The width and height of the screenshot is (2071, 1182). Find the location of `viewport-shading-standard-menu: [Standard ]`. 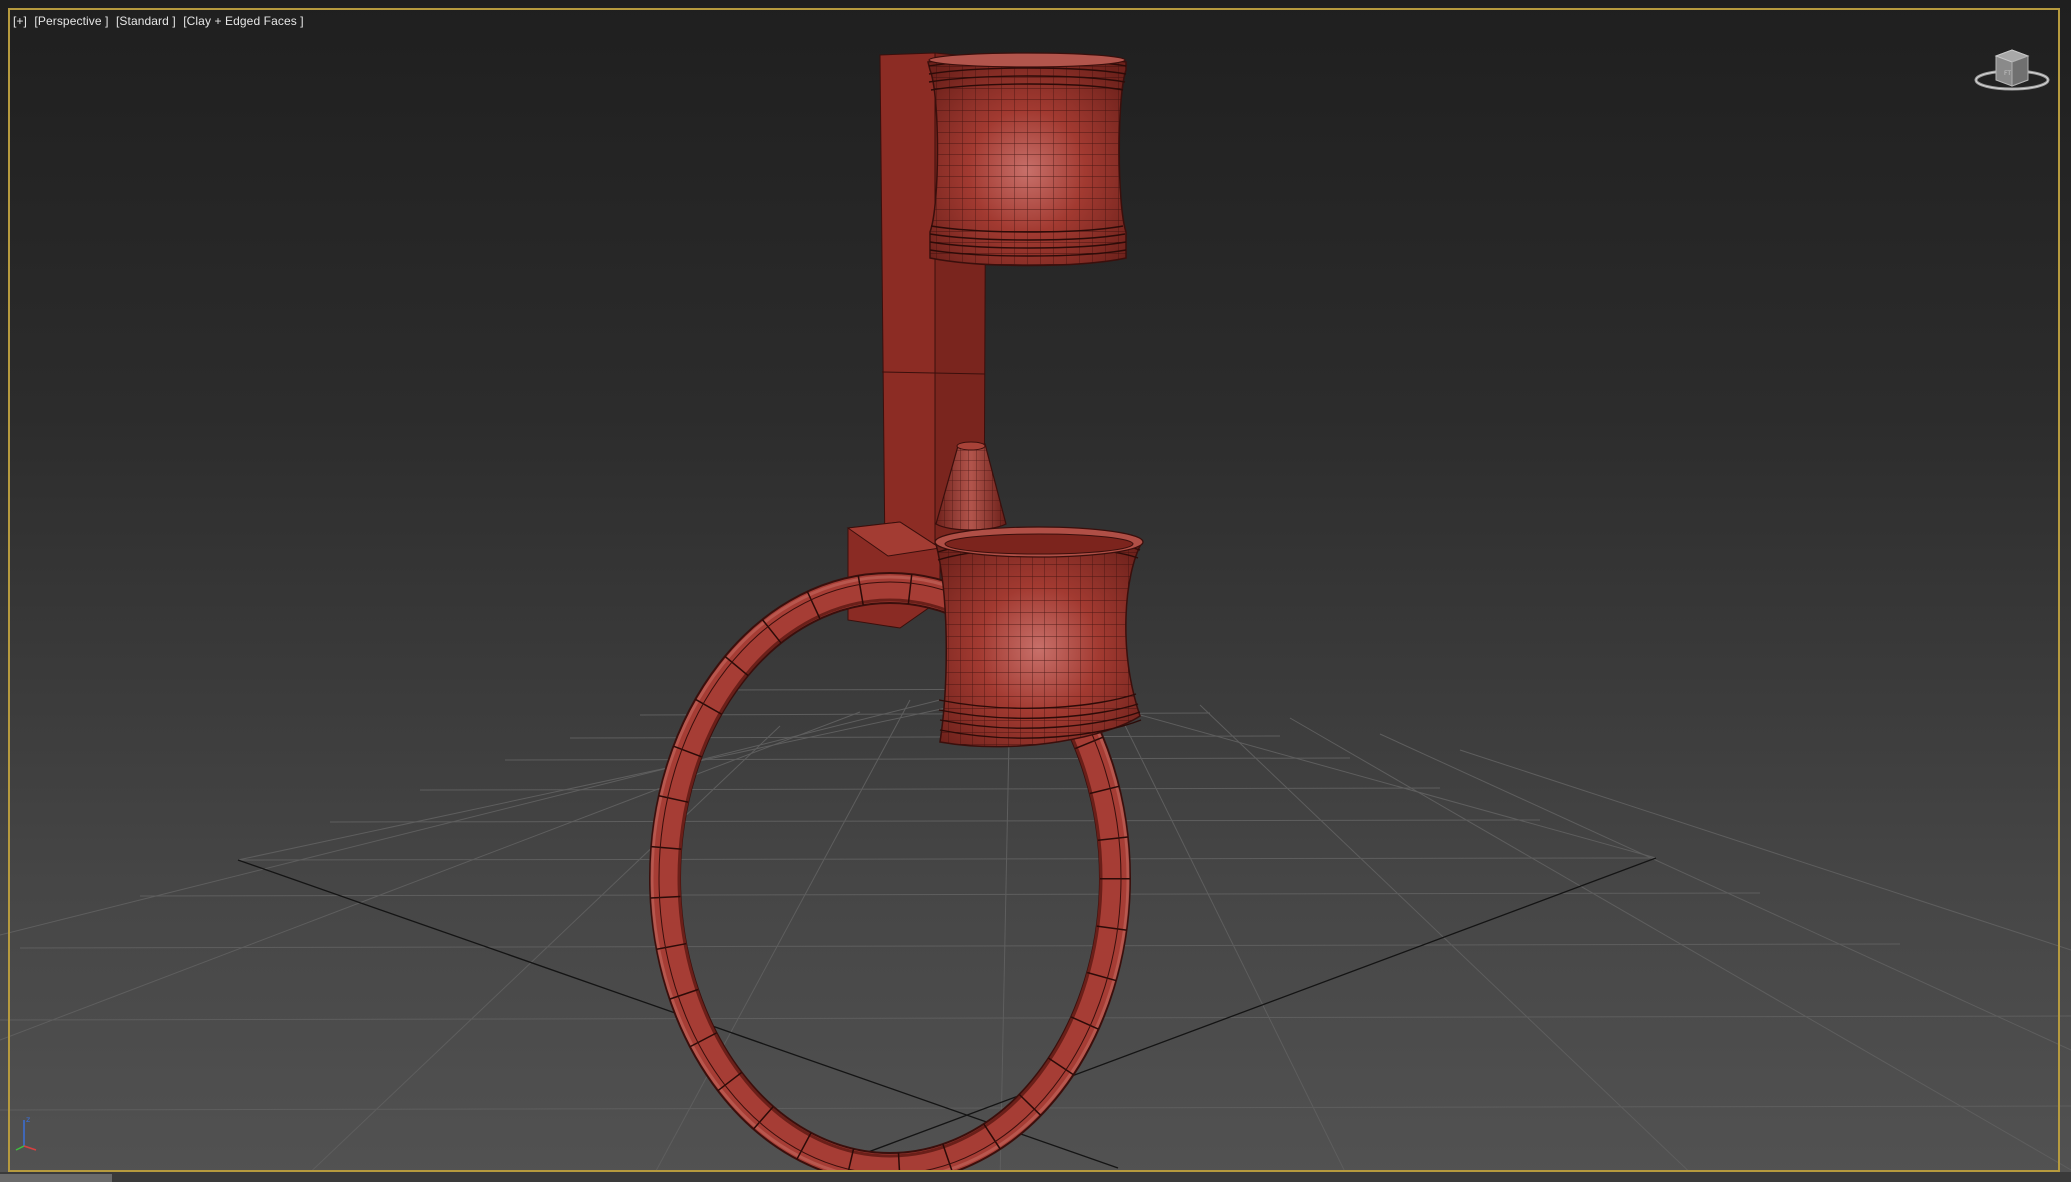

viewport-shading-standard-menu: [Standard ] is located at coordinates (146, 21).